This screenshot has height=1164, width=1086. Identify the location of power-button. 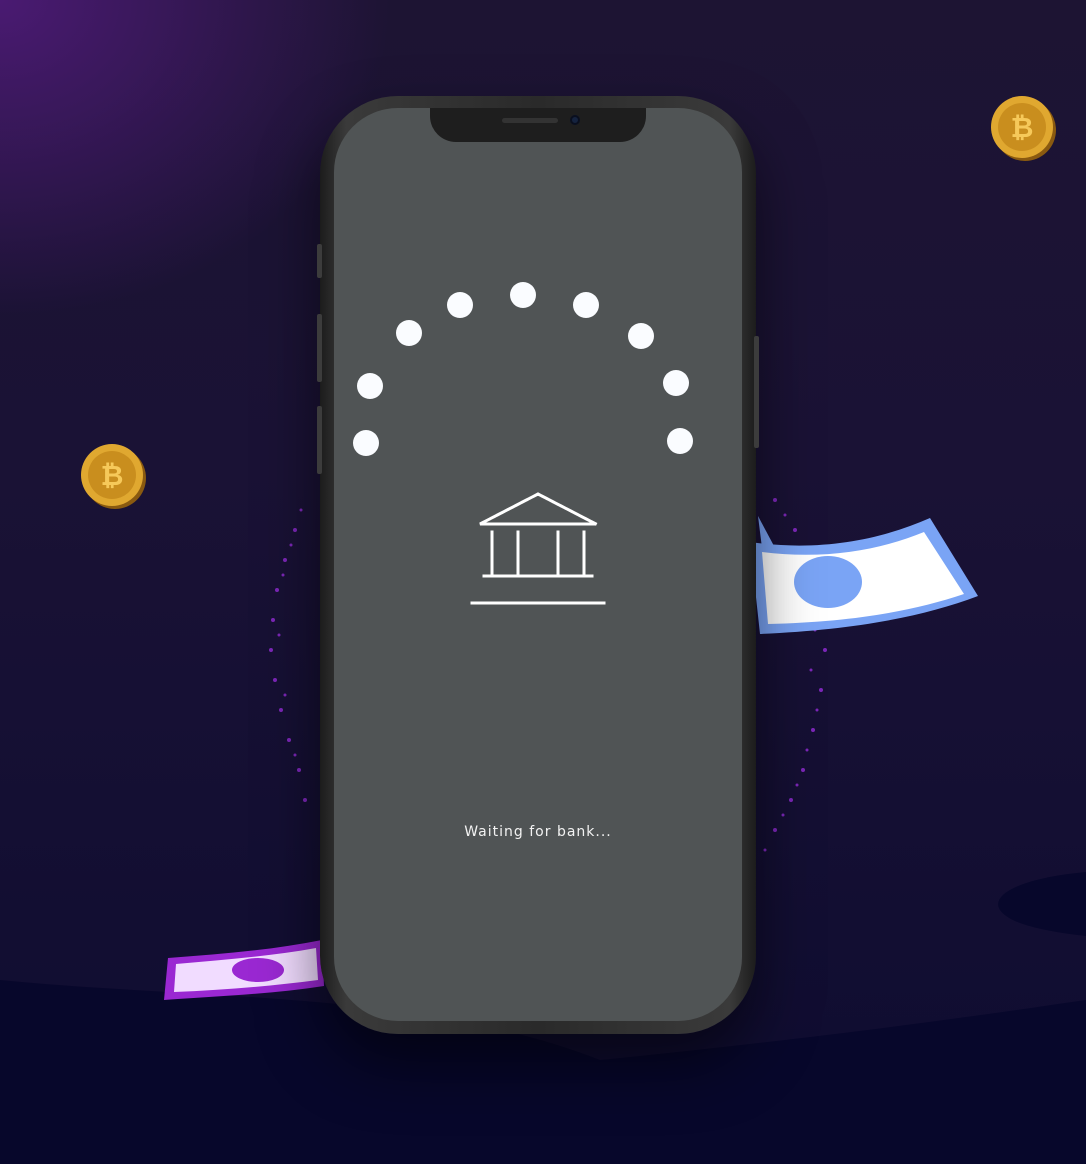
(756, 392).